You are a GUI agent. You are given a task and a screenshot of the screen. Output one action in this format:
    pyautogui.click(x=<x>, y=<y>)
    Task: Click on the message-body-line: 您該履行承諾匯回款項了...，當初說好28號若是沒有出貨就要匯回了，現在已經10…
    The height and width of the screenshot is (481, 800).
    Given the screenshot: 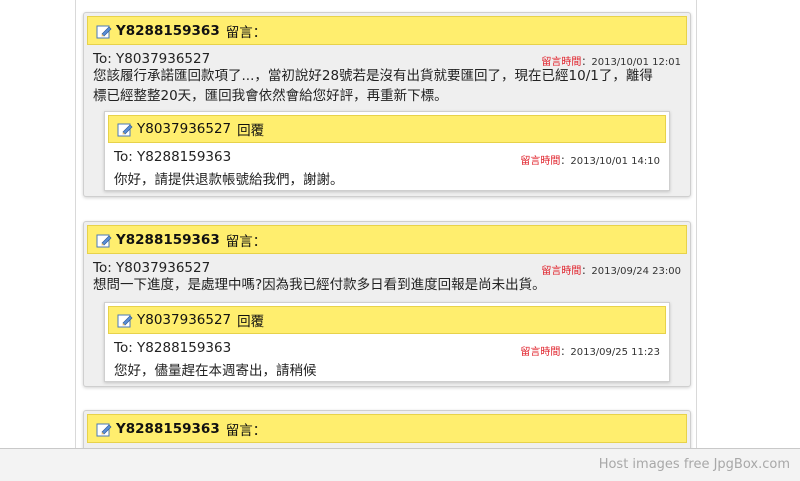 What is the action you would take?
    pyautogui.click(x=373, y=76)
    